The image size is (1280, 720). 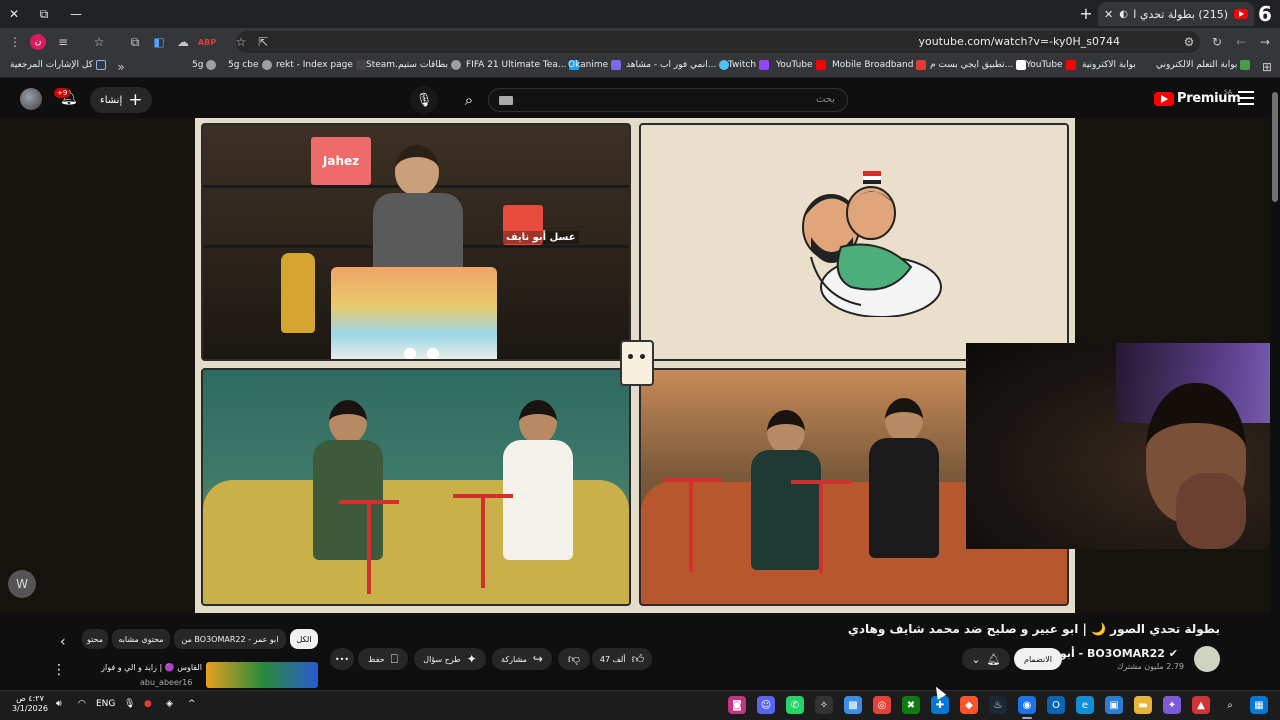 I want to click on whatsapp-icon: ✆, so click(x=795, y=705).